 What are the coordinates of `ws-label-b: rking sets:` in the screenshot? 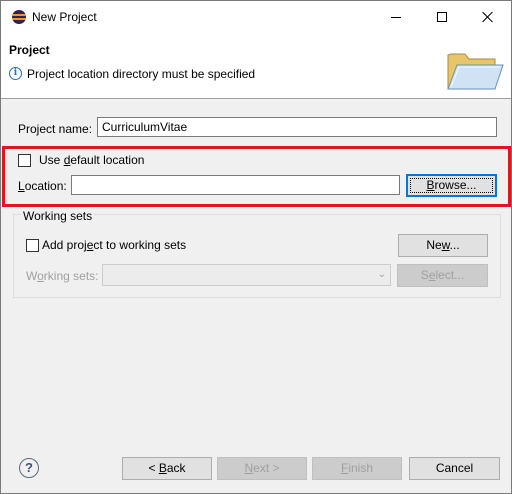 It's located at (71, 276).